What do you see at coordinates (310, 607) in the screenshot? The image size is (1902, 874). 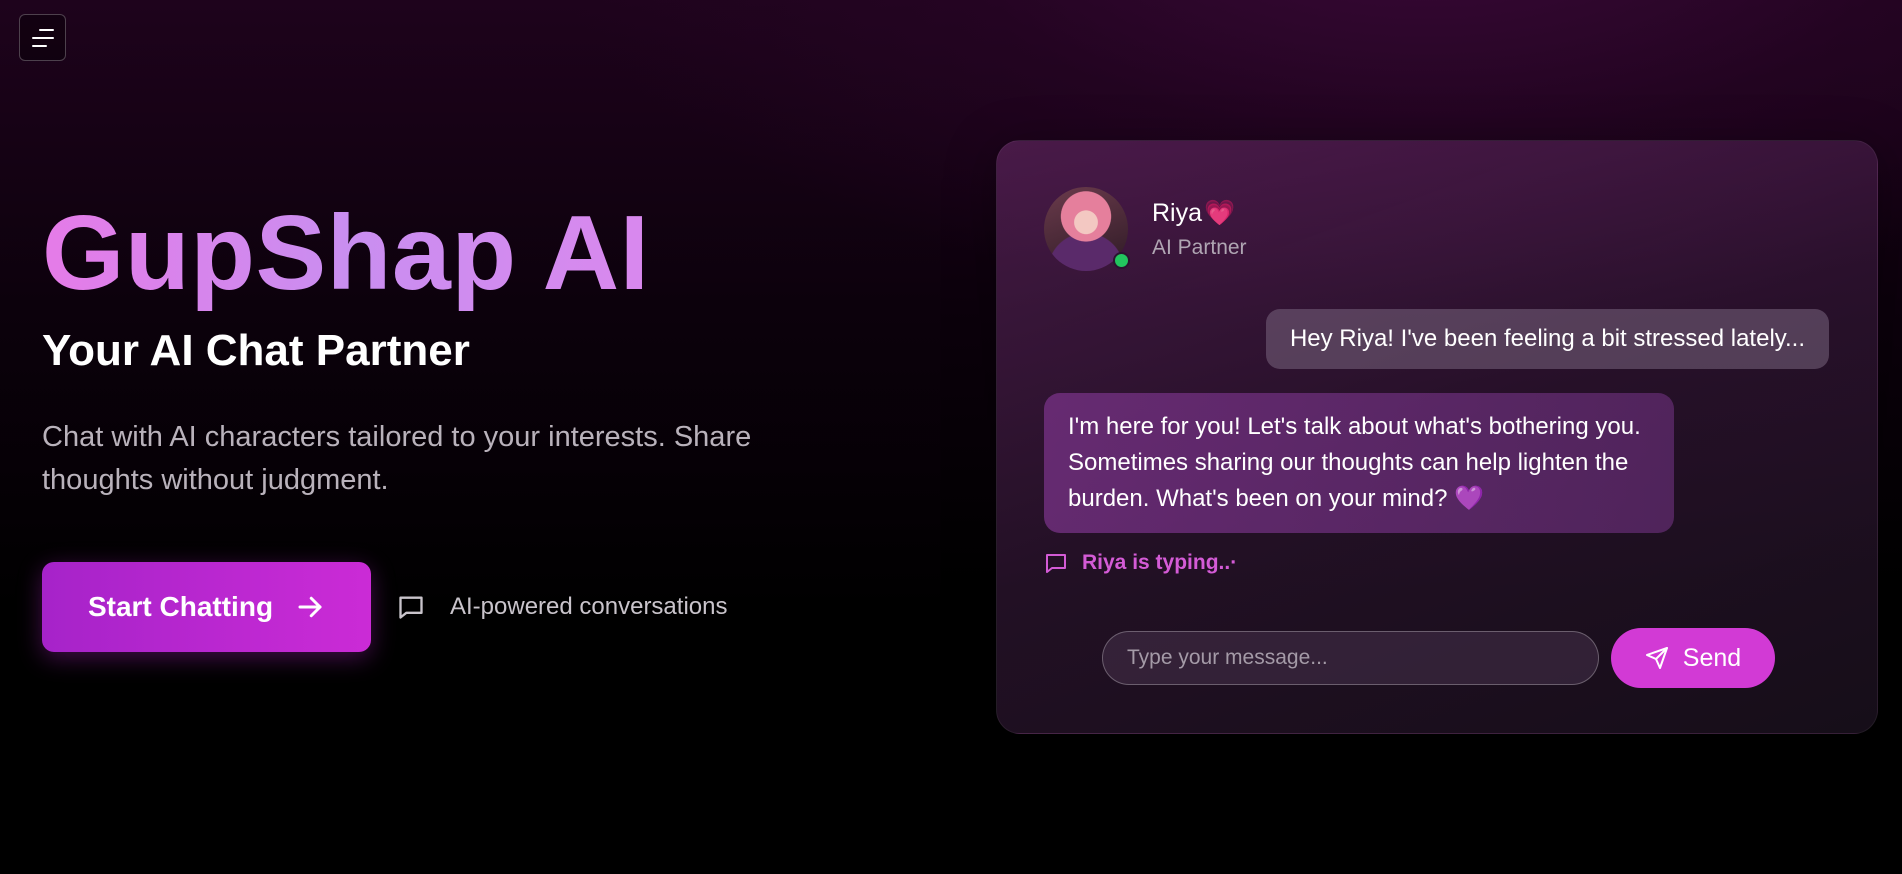 I see `arrow-right-icon` at bounding box center [310, 607].